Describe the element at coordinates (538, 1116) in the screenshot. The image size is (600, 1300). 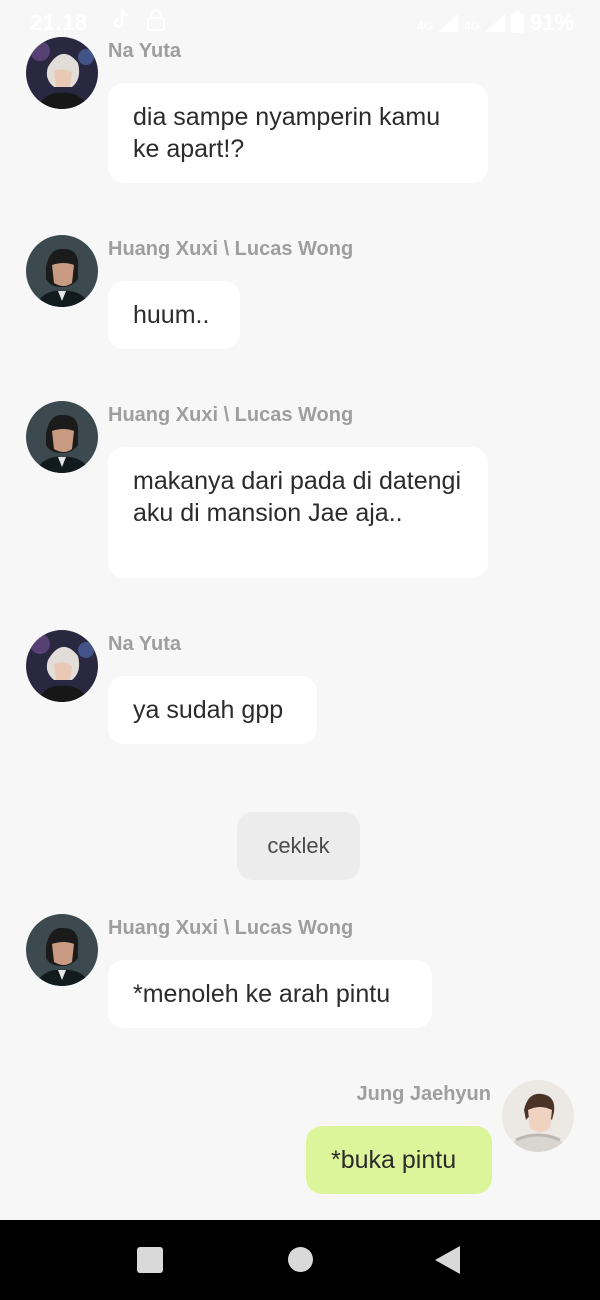
I see `avatar-jaehyun` at that location.